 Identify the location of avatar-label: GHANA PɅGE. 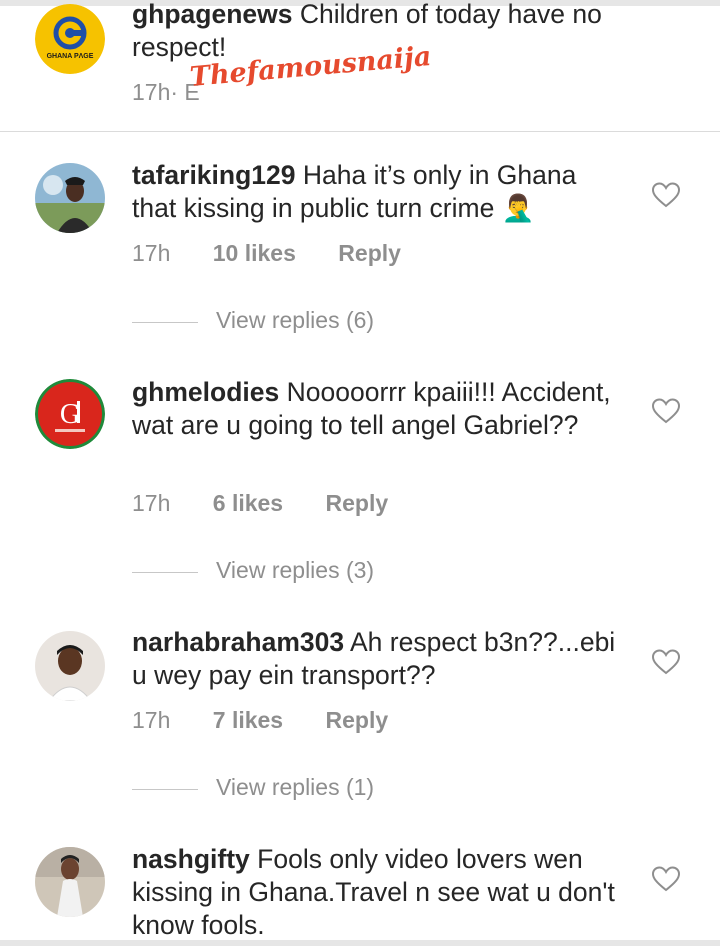
(70, 56).